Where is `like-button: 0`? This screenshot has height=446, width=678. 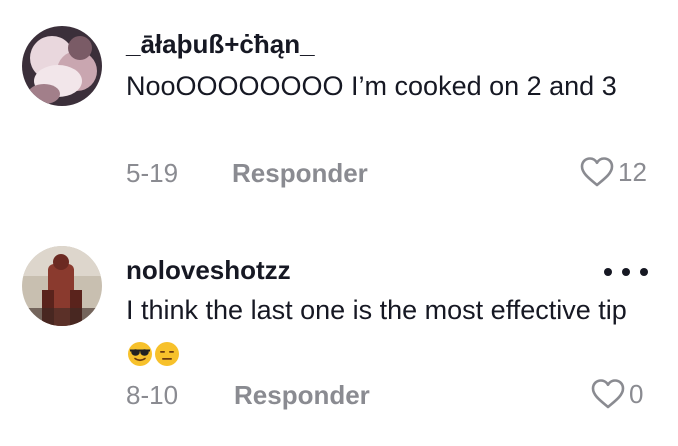
like-button: 0 is located at coordinates (617, 394).